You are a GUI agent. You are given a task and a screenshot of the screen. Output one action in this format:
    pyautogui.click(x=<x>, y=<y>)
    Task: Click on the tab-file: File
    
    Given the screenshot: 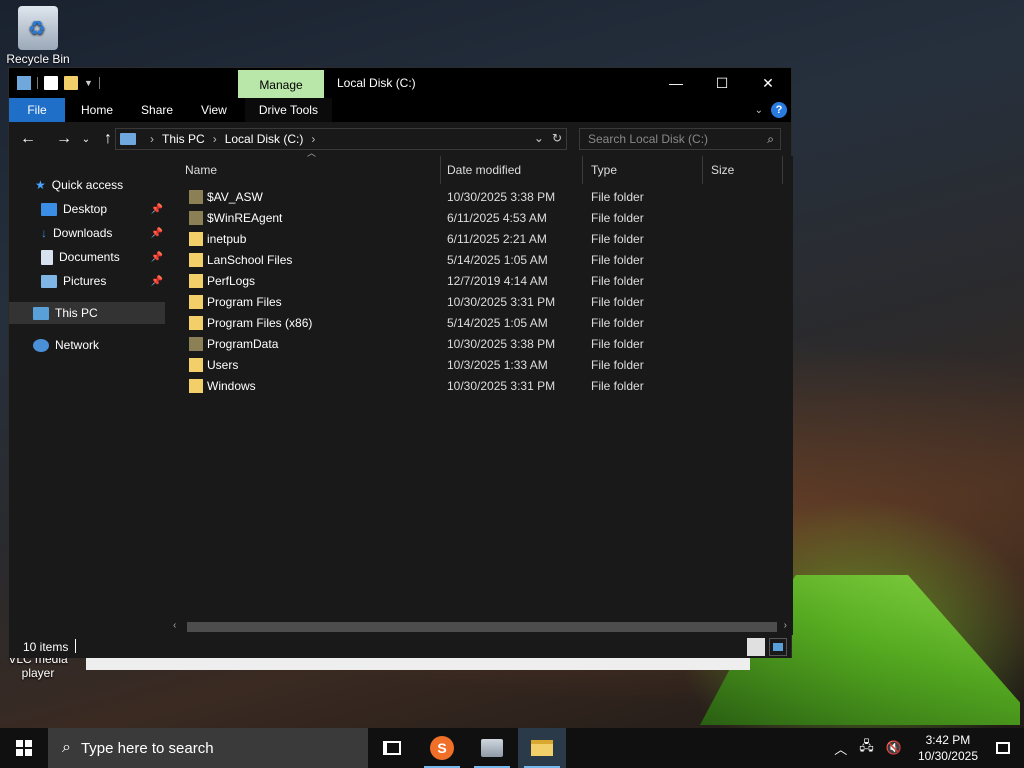 What is the action you would take?
    pyautogui.click(x=37, y=110)
    